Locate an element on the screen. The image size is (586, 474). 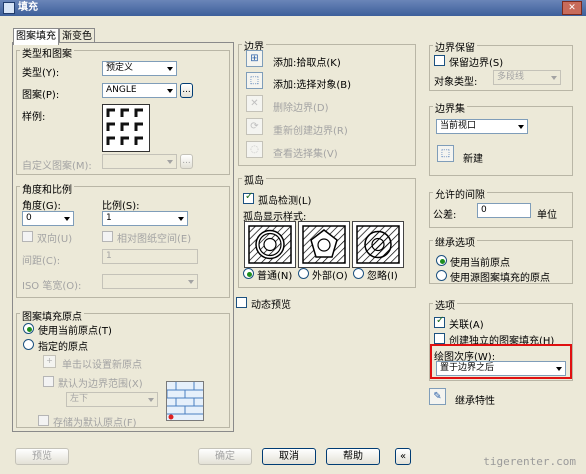
help-button: 帮助 is located at coordinates (353, 456).